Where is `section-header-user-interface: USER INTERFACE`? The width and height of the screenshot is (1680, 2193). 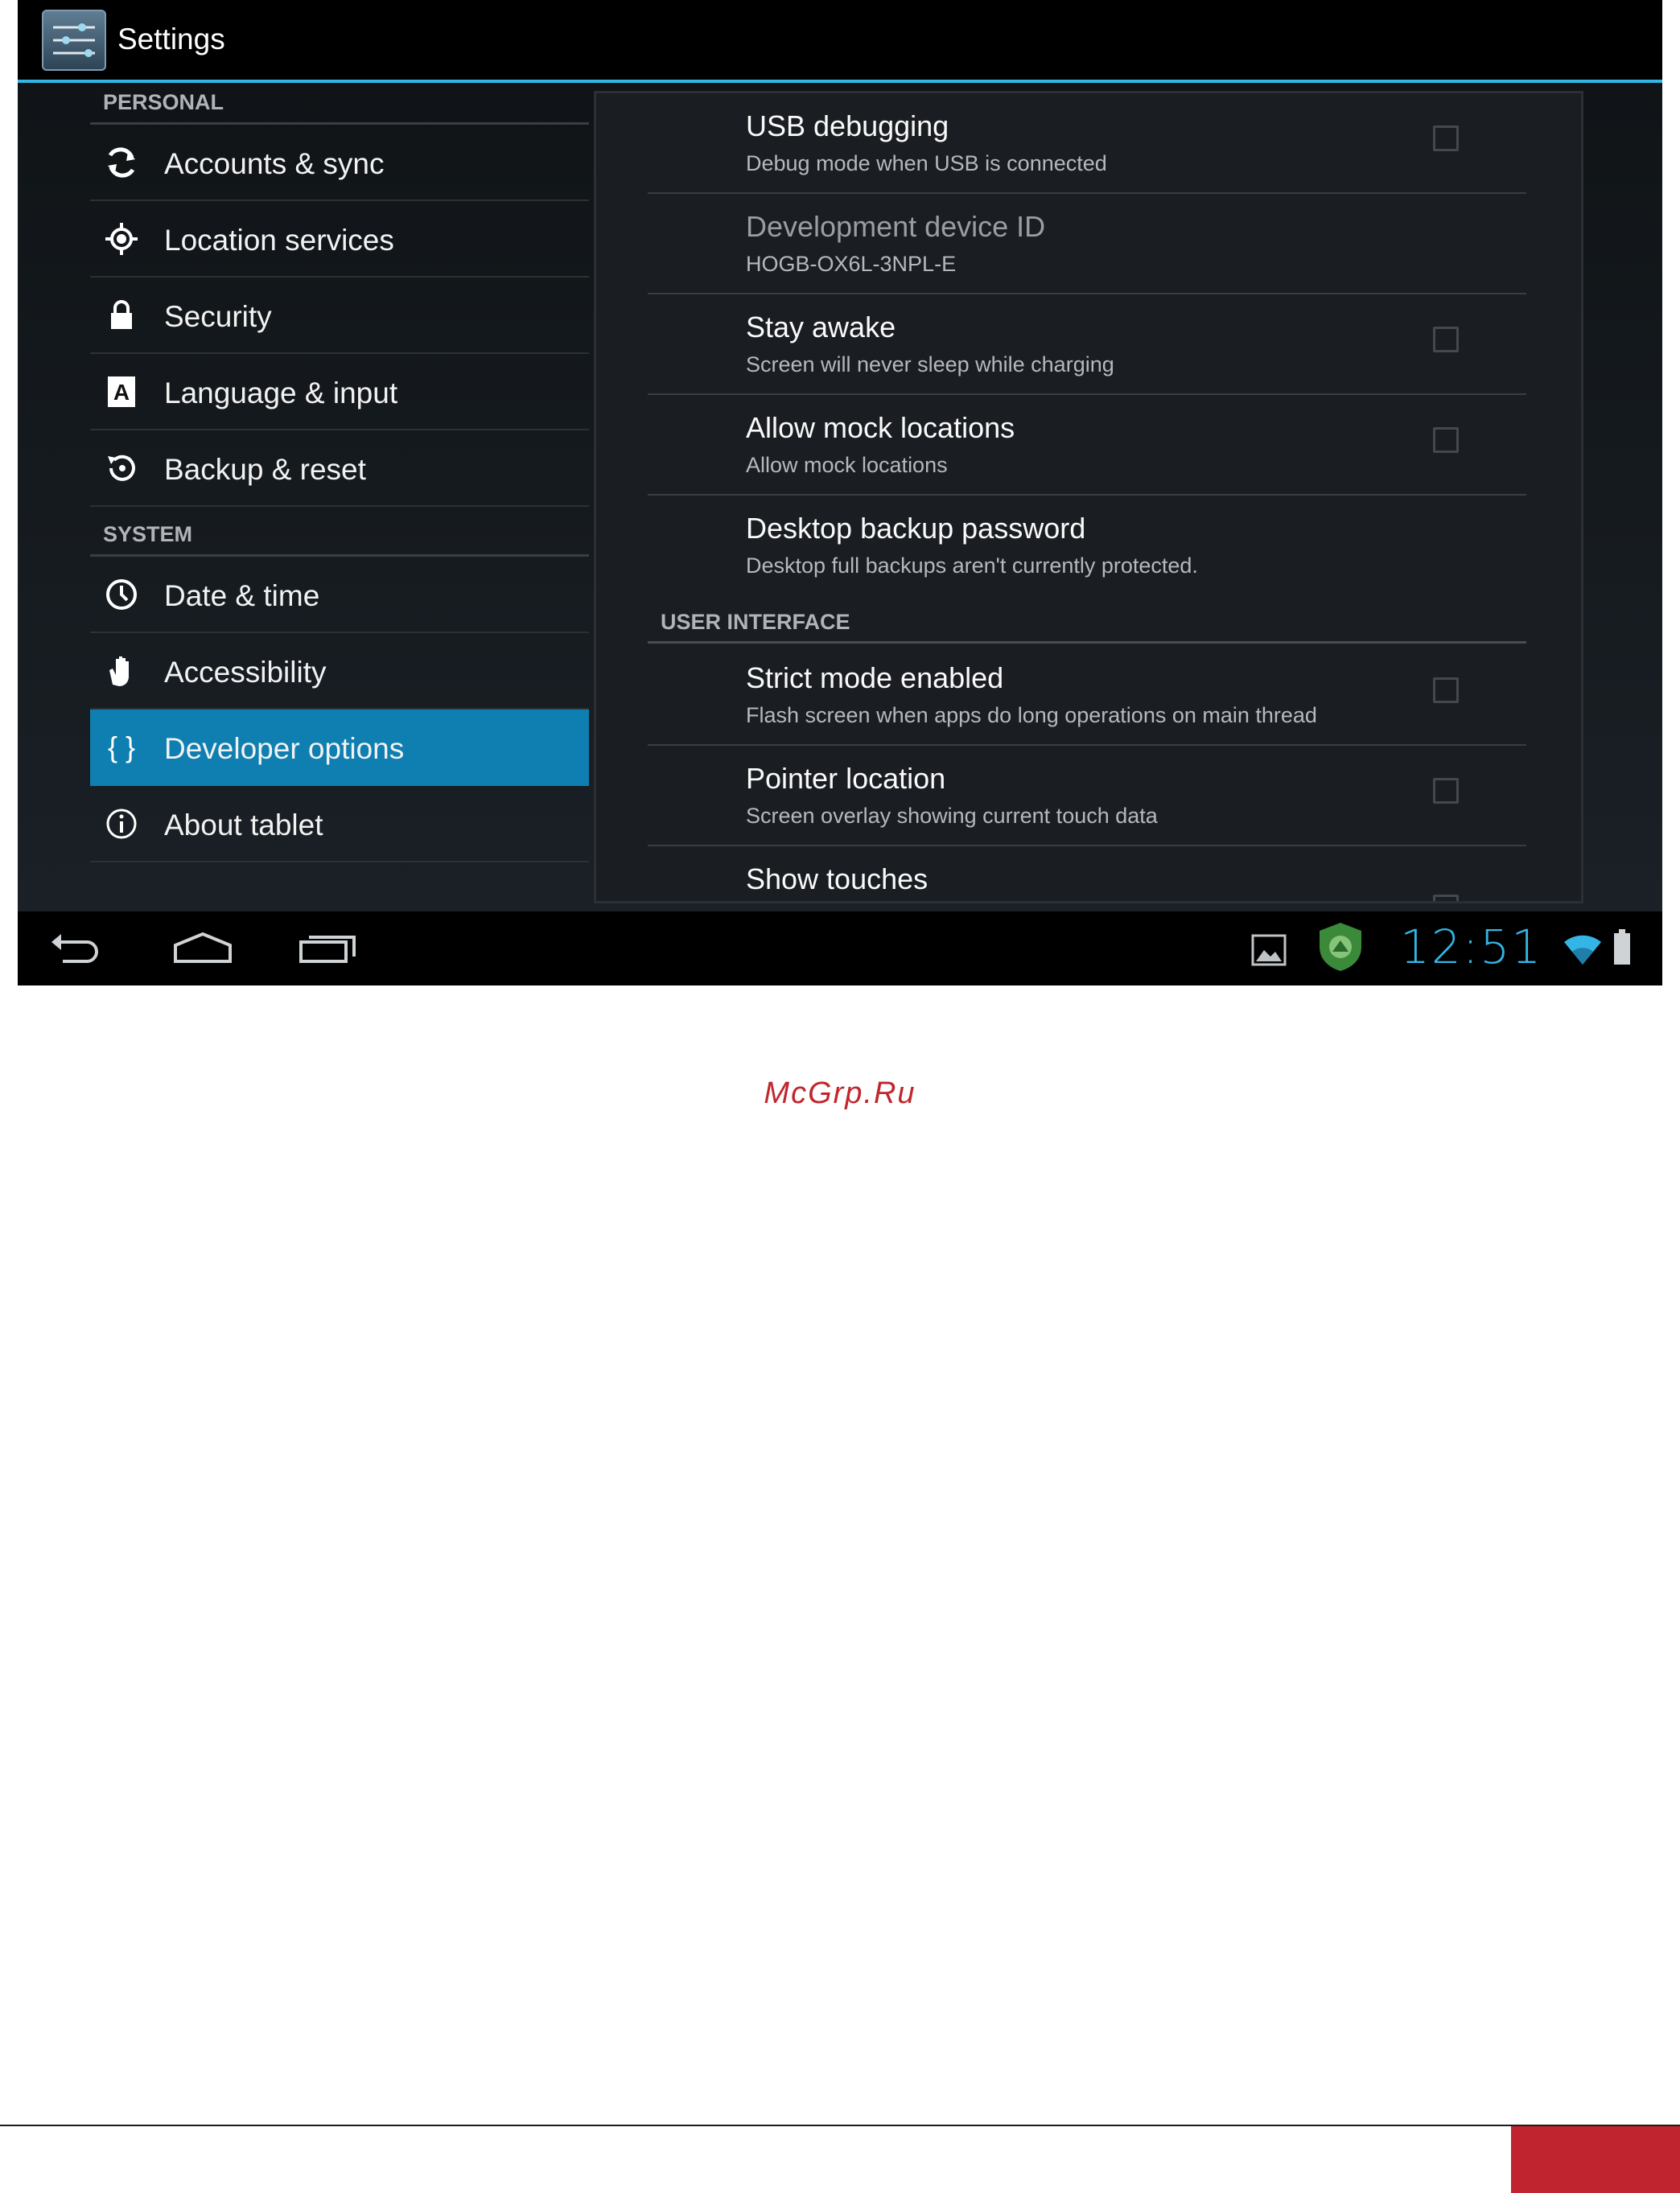
section-header-user-interface: USER INTERFACE is located at coordinates (1087, 623).